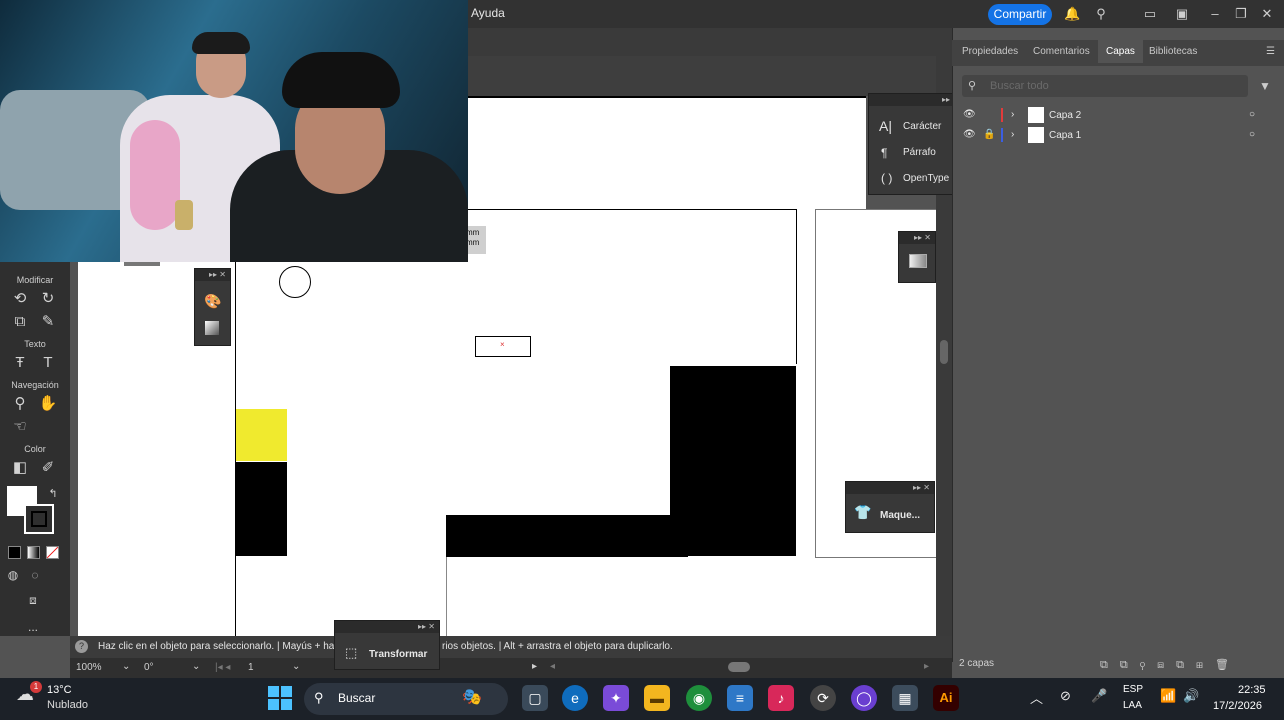 The image size is (1284, 720). Describe the element at coordinates (989, 134) in the screenshot. I see `lock-icon: 🔒` at that location.